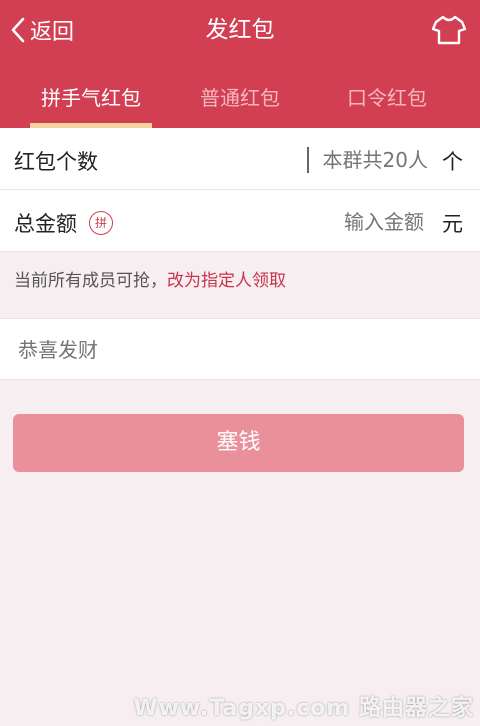  I want to click on count-unit: 个, so click(452, 162).